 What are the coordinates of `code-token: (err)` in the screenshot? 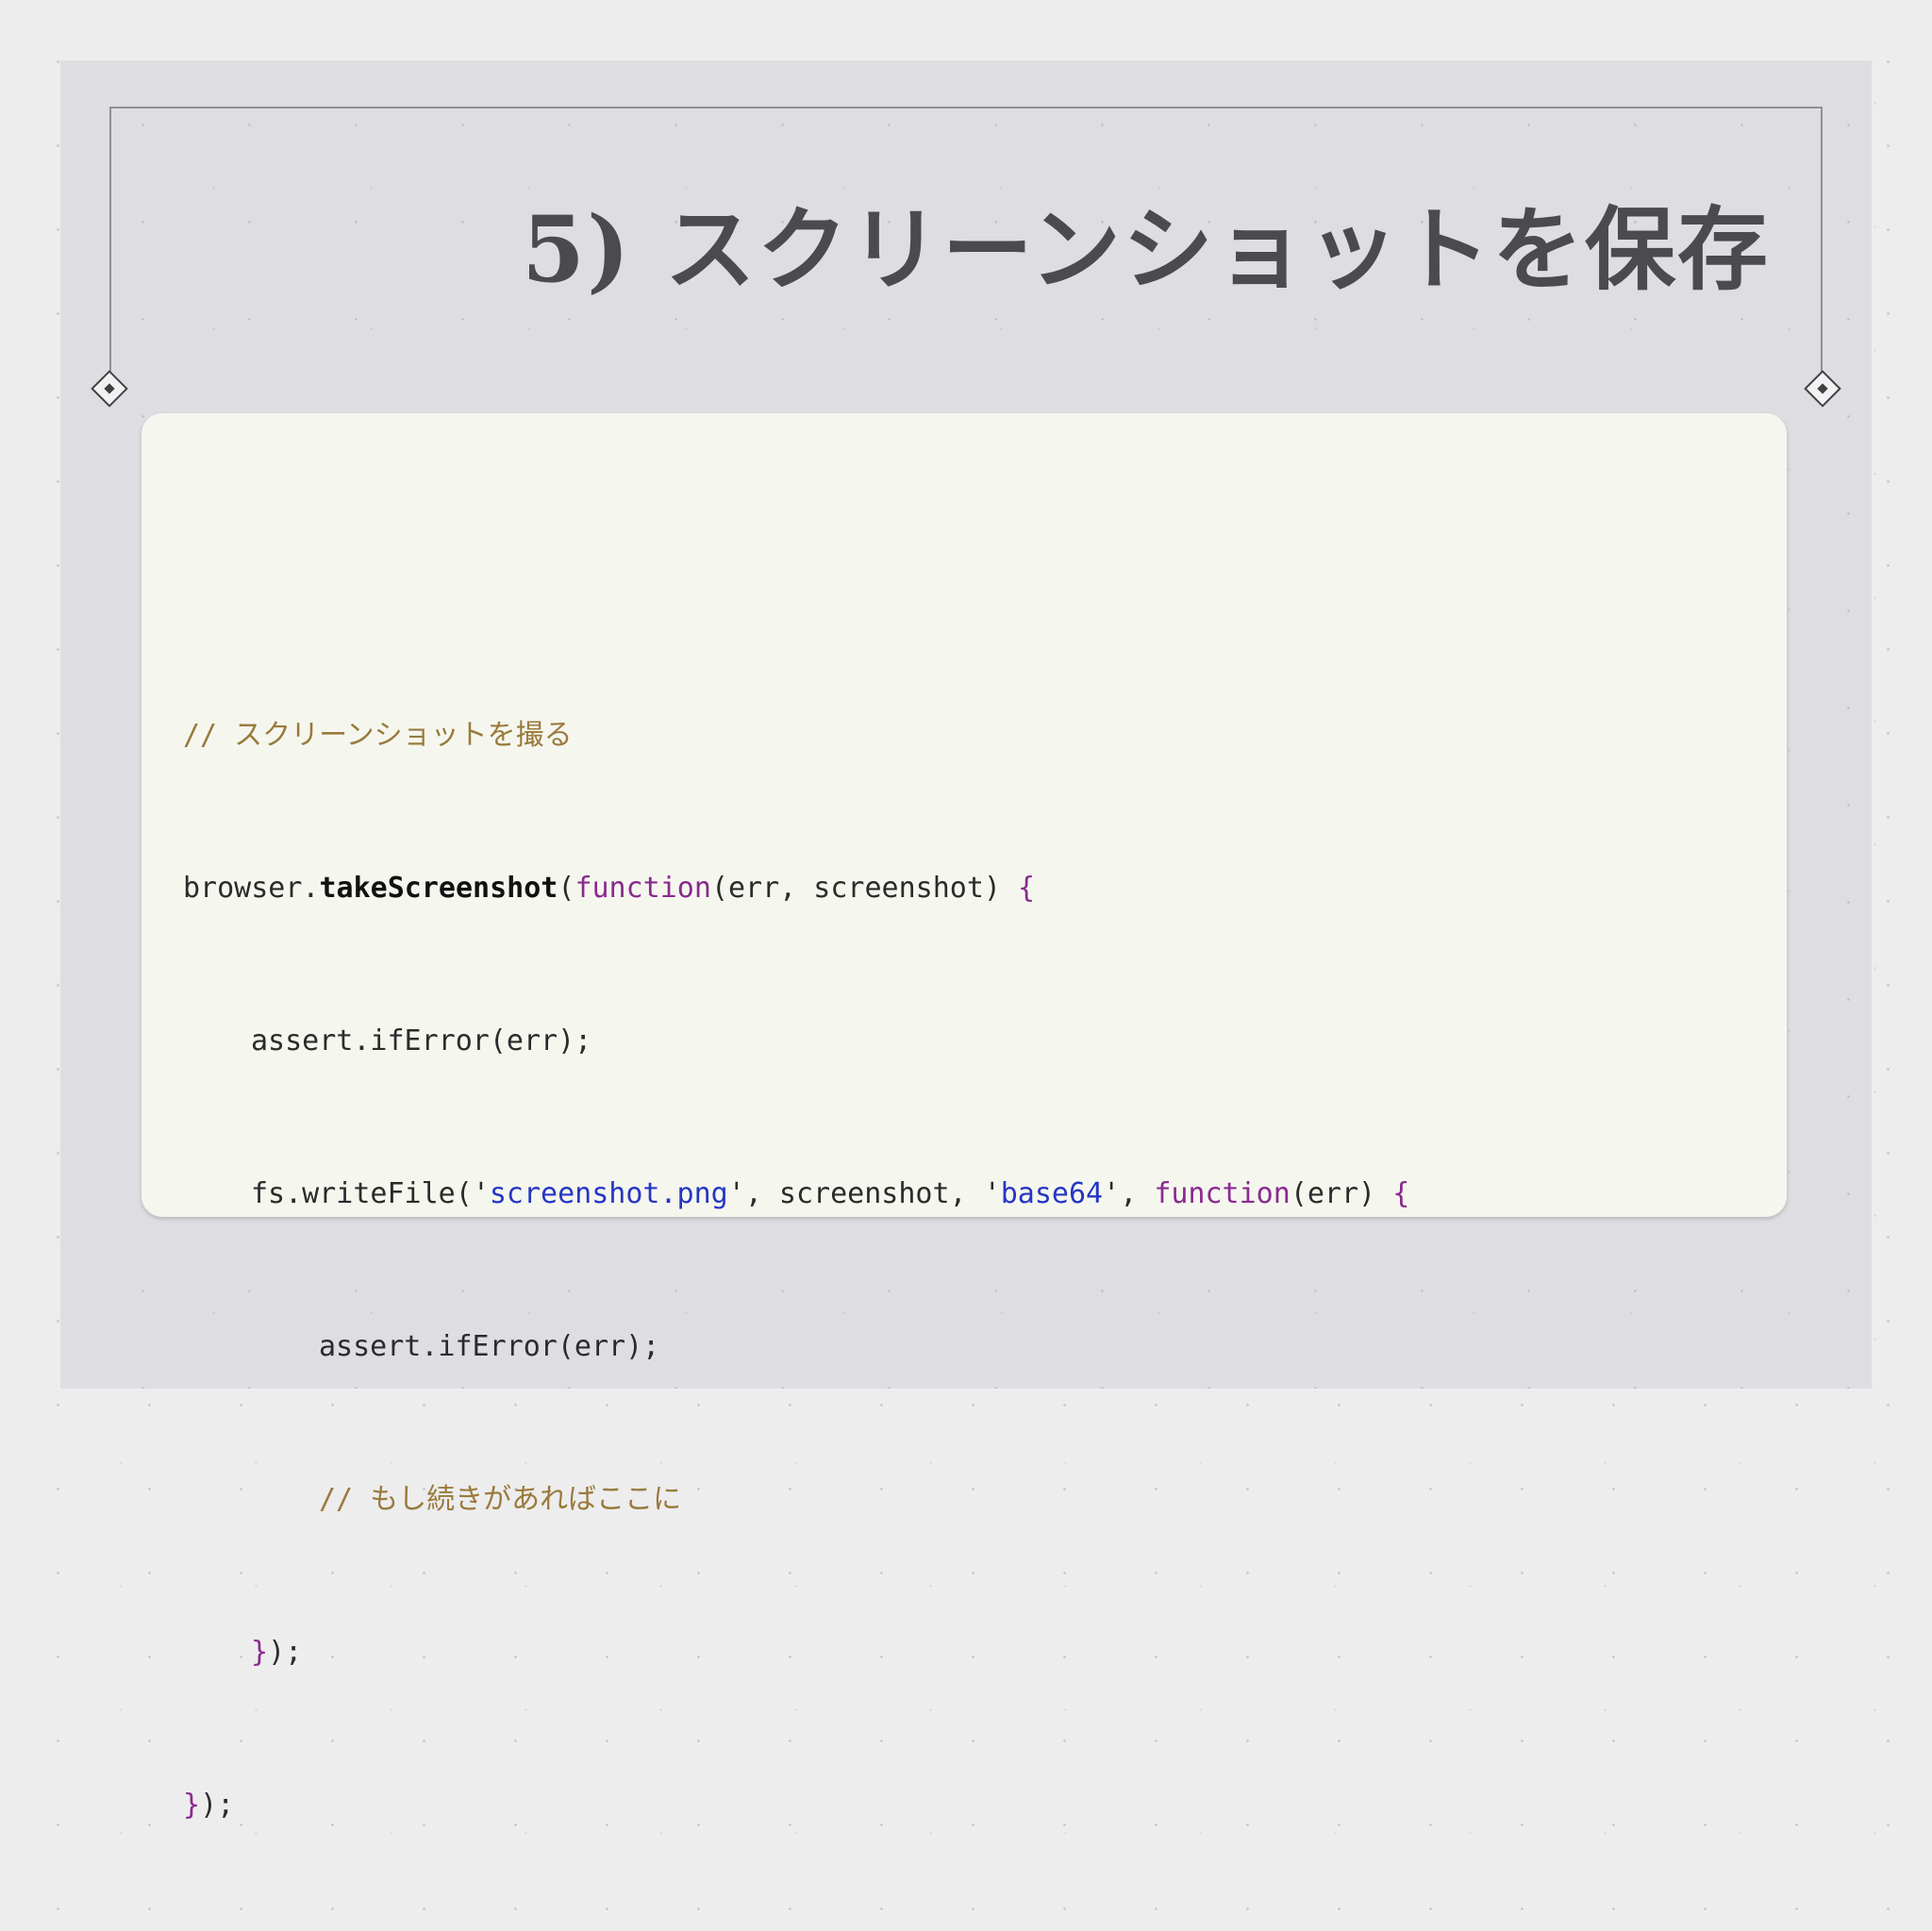 It's located at (1341, 1193).